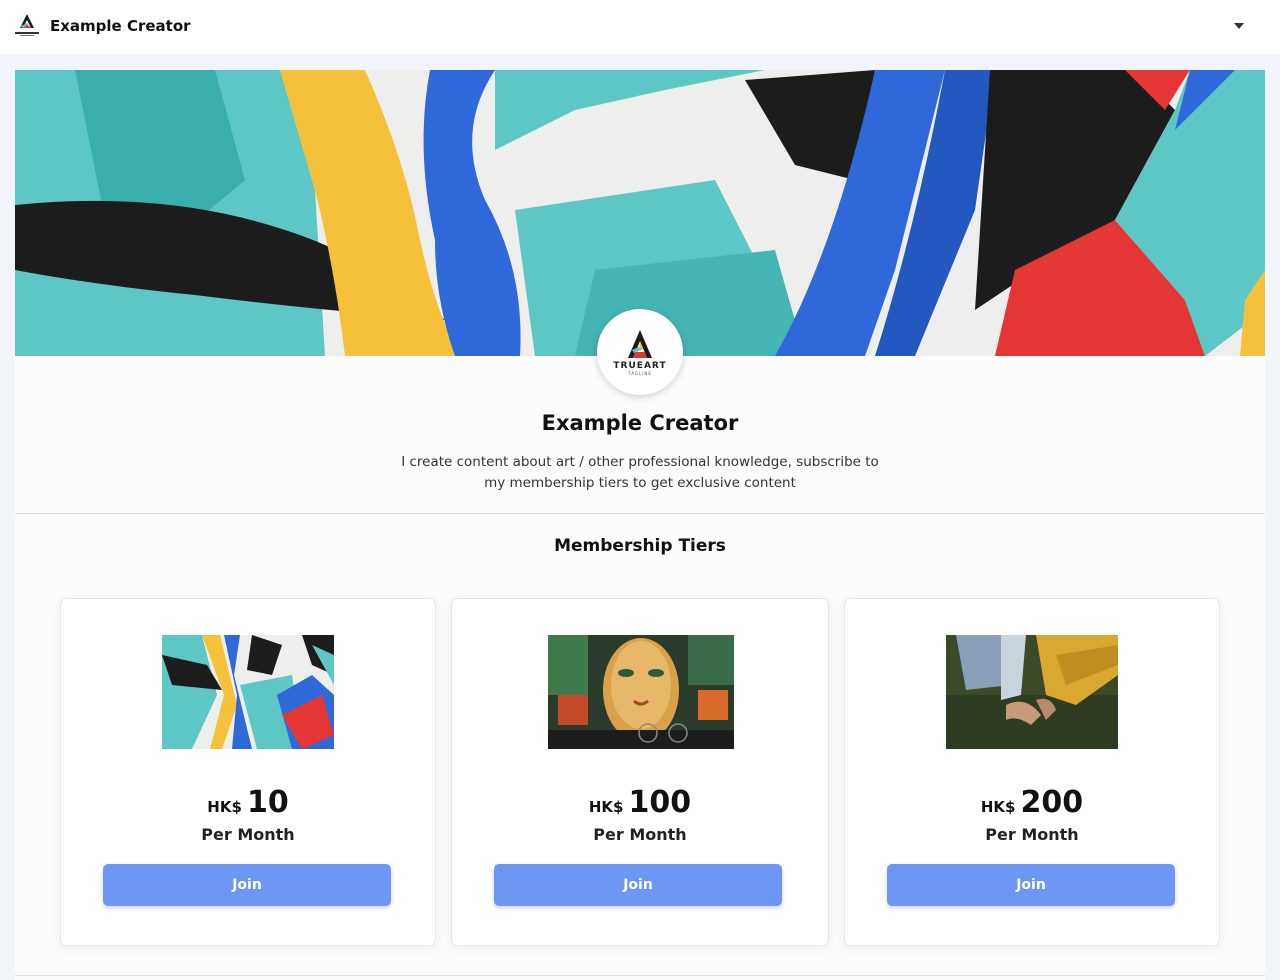 The height and width of the screenshot is (980, 1280). I want to click on header-brand-name: Example Creator, so click(120, 26).